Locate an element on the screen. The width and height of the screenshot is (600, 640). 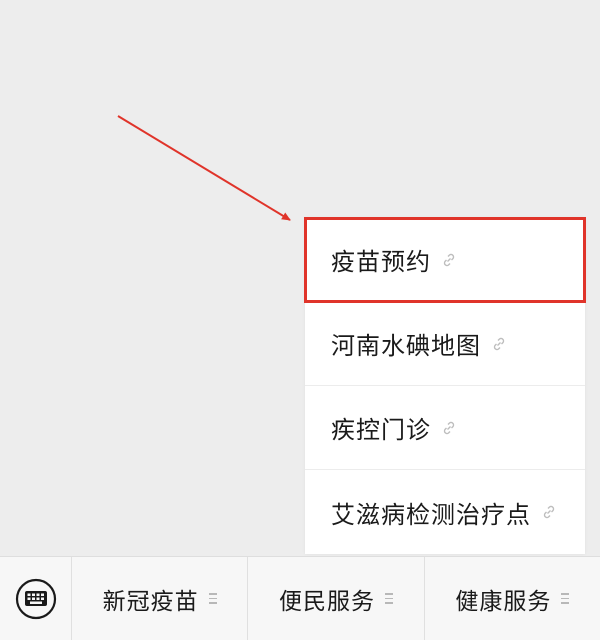
submenu-item-cdc-clinic: 疾控门诊 is located at coordinates (445, 428).